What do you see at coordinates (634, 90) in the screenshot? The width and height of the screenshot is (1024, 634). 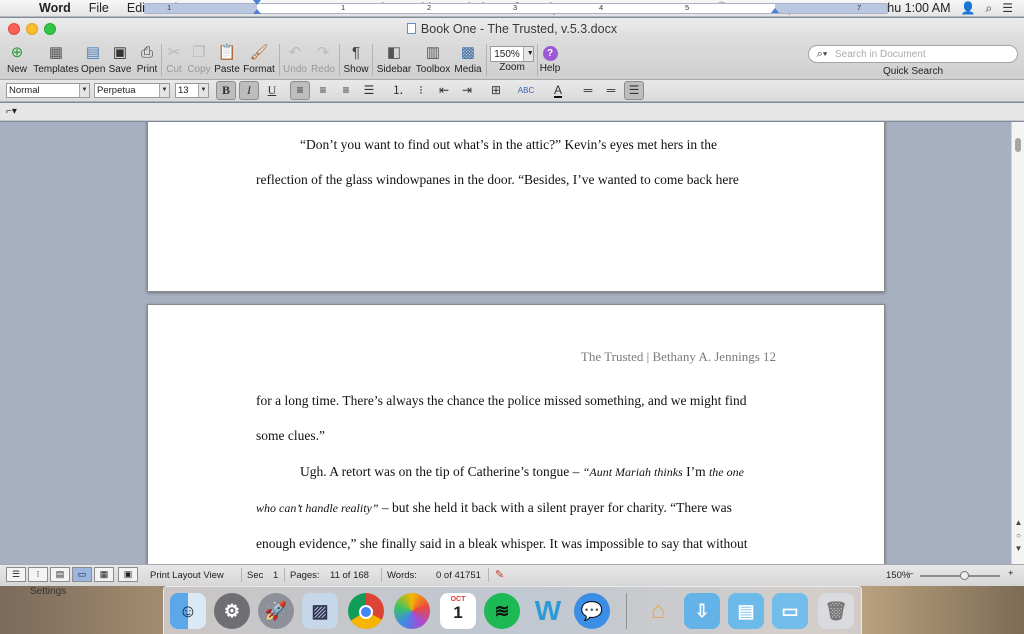 I see `line-style-thick-button: ☰` at bounding box center [634, 90].